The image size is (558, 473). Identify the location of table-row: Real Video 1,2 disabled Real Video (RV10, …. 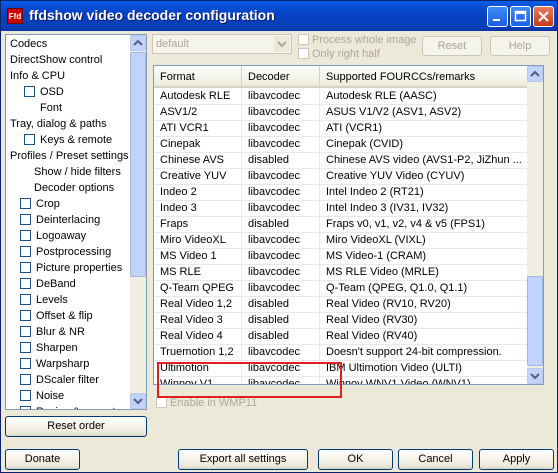
(341, 305).